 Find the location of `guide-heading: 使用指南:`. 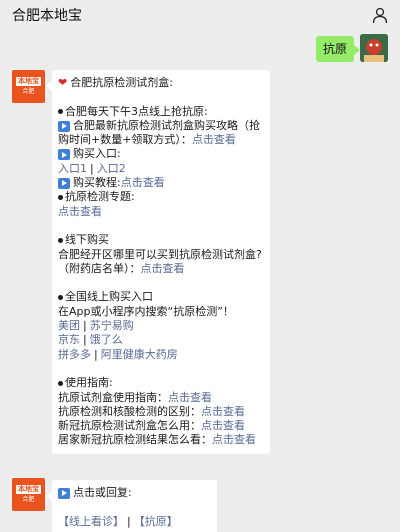

guide-heading: 使用指南: is located at coordinates (89, 383).